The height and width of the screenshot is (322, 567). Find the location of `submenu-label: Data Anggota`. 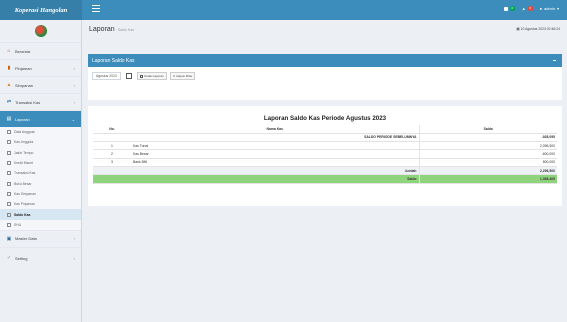

submenu-label: Data Anggota is located at coordinates (24, 132).